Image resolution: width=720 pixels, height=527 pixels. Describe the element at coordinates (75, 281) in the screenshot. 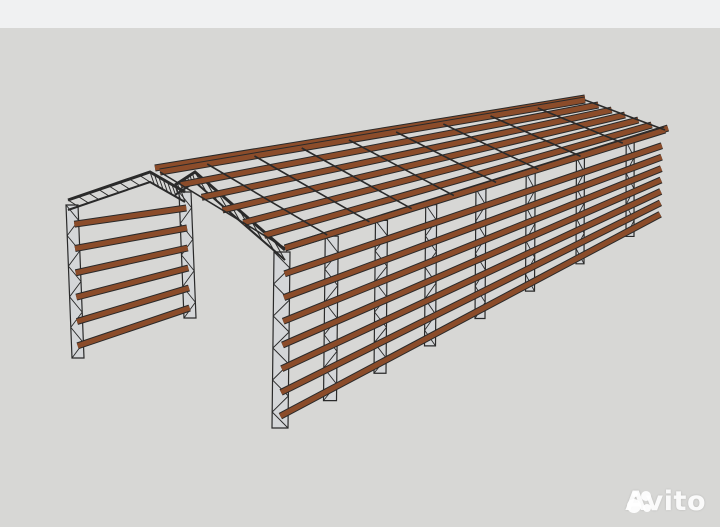

I see `front-left-column` at that location.